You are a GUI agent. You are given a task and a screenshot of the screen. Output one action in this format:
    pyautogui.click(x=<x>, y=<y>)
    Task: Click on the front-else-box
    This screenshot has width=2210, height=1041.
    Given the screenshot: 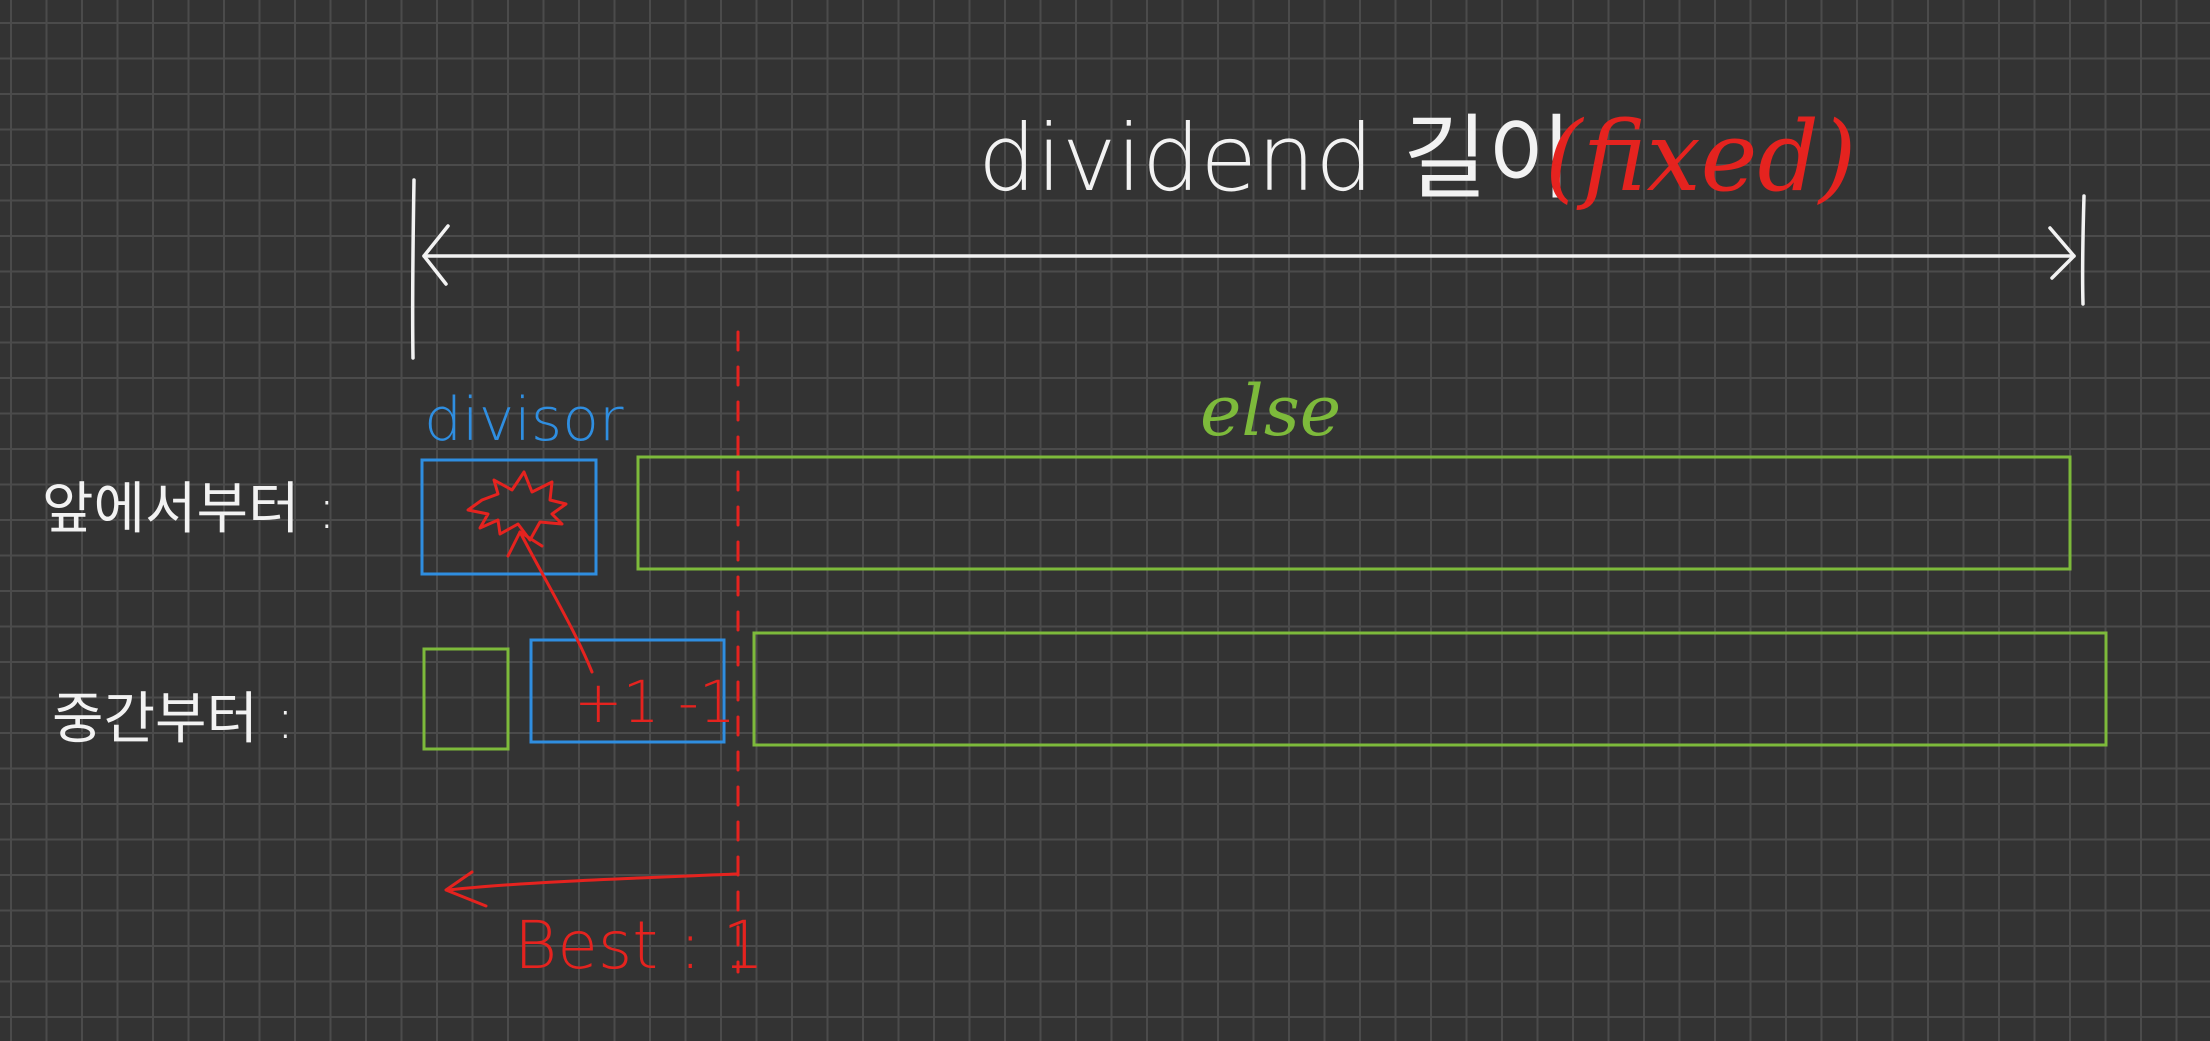 What is the action you would take?
    pyautogui.click(x=1354, y=513)
    